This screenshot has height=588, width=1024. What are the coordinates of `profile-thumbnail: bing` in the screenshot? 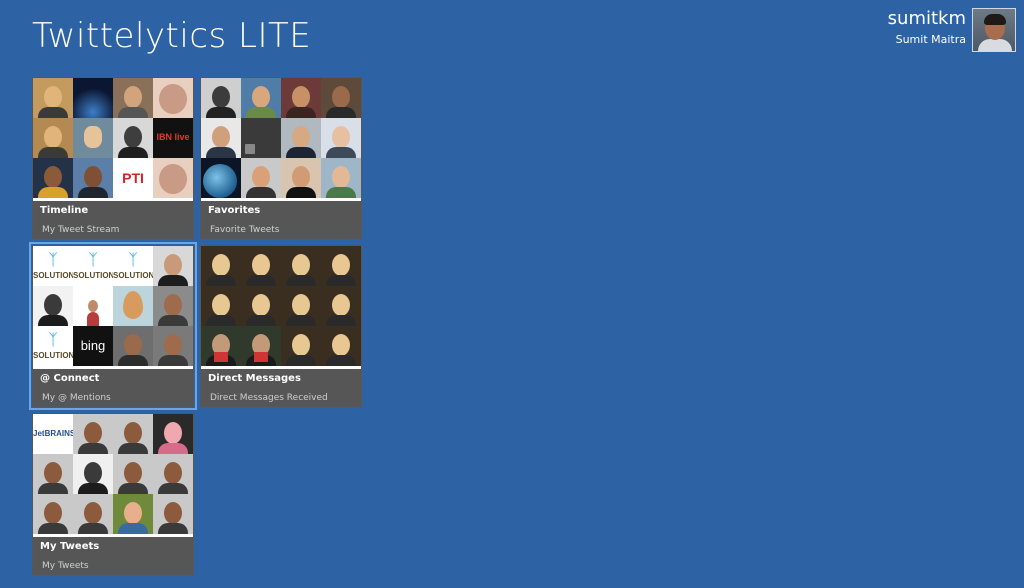 It's located at (93, 346).